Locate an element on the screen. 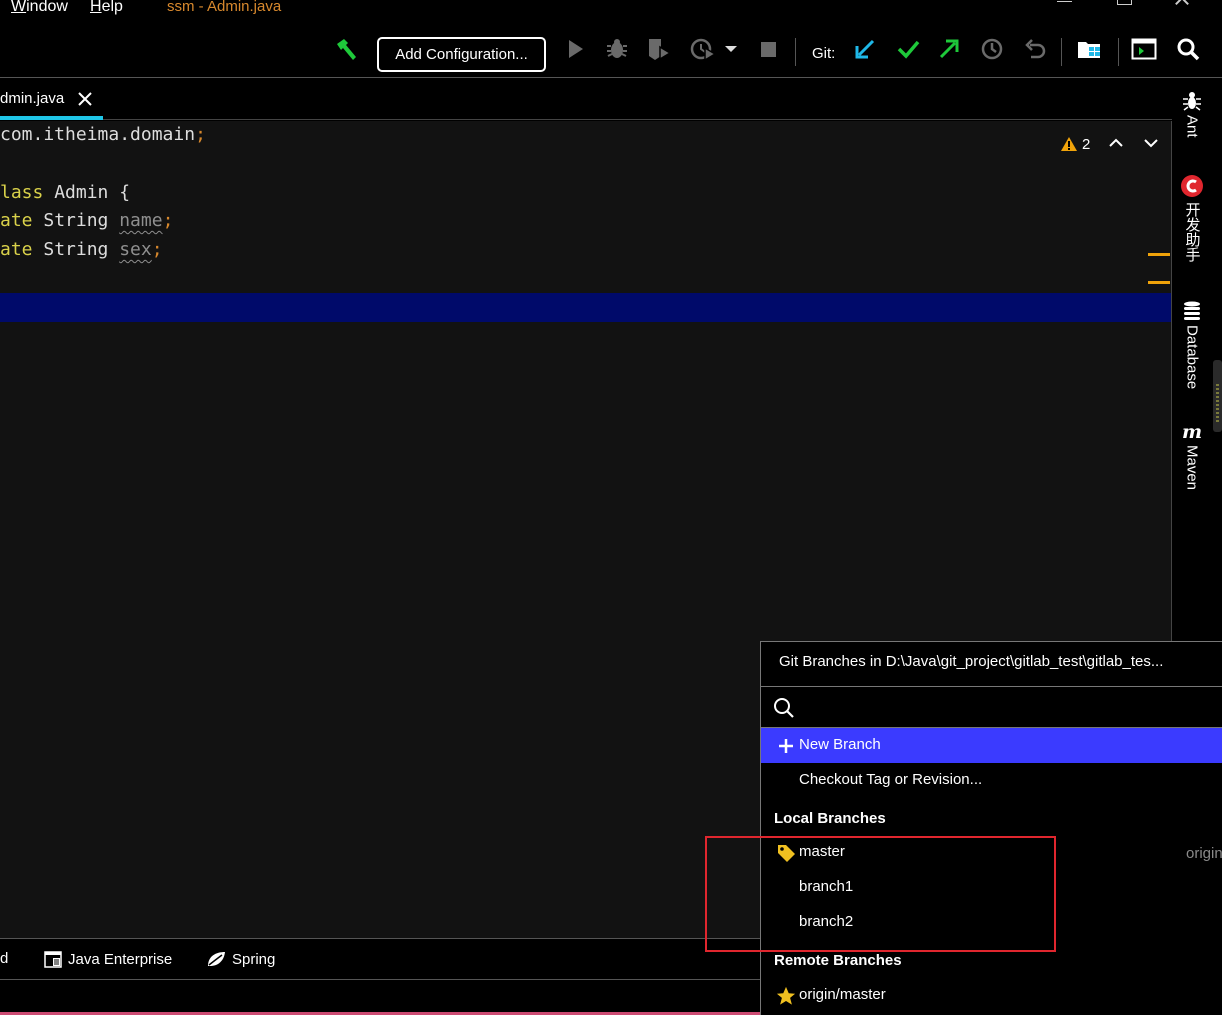  svg-text: m is located at coordinates (1192, 432).